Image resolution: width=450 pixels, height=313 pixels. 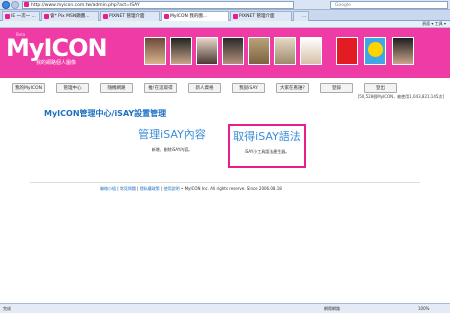 What do you see at coordinates (15, 5) in the screenshot?
I see `forward-button` at bounding box center [15, 5].